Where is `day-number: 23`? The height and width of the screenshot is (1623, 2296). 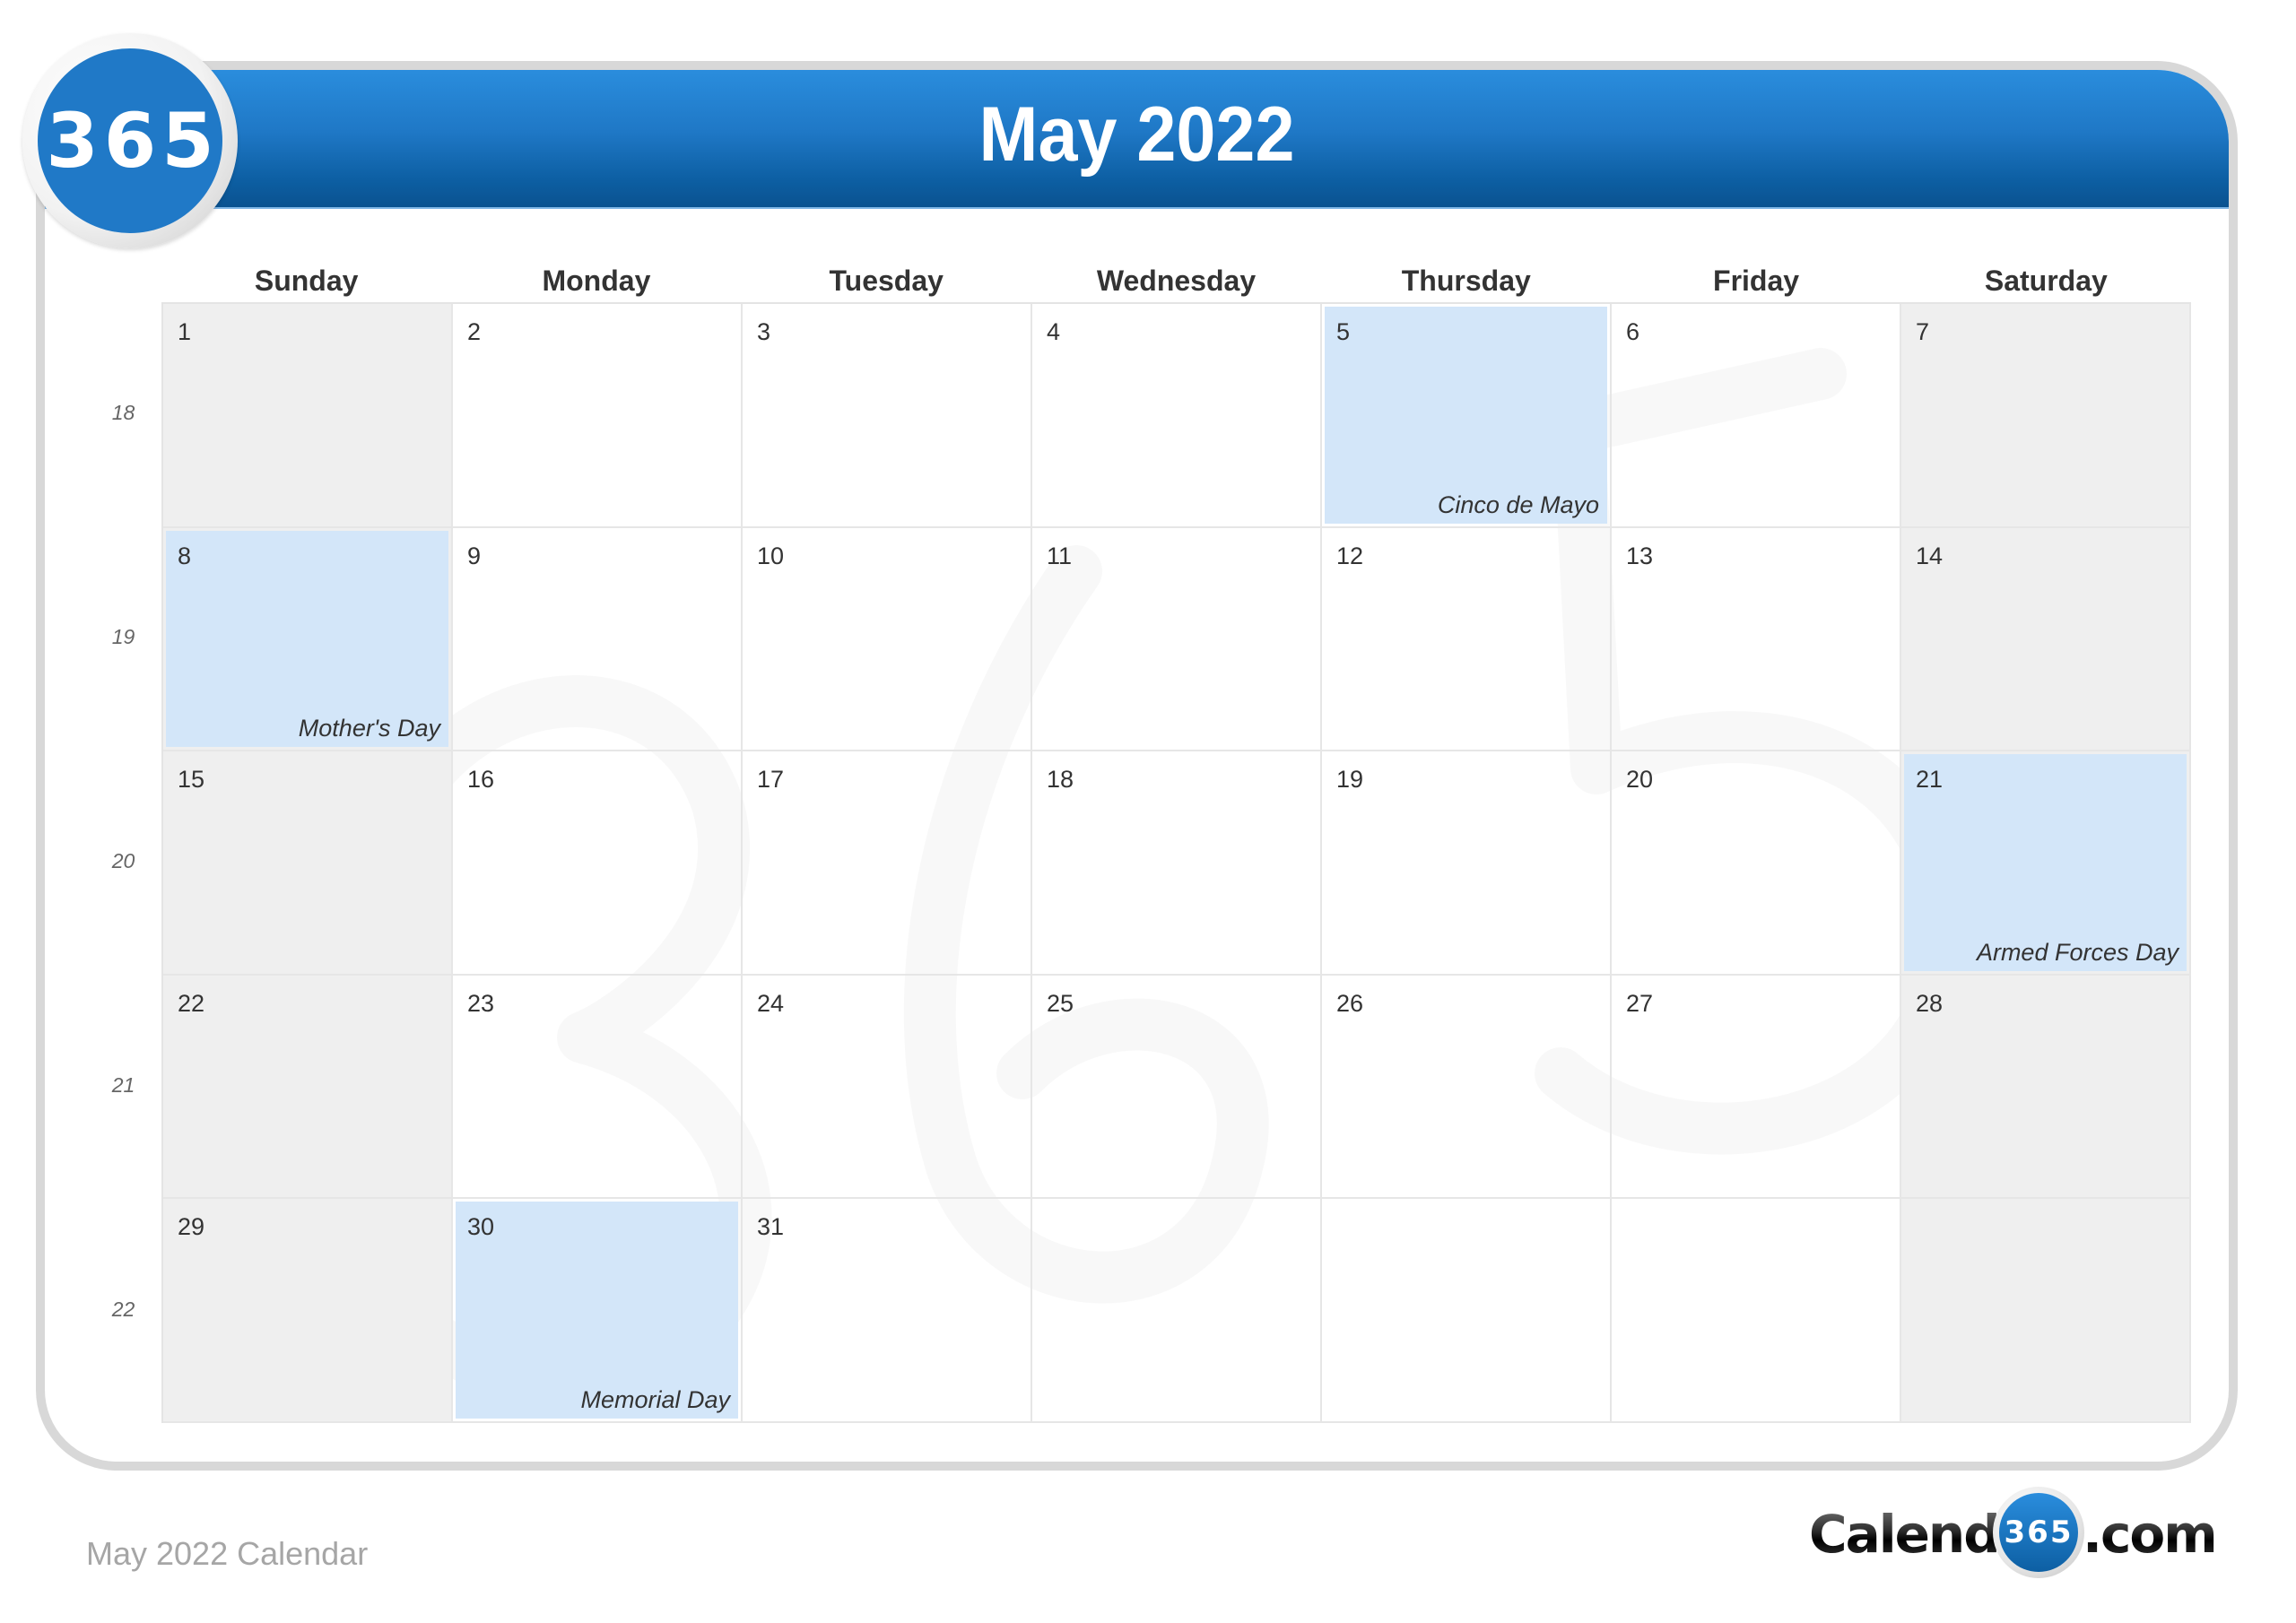 day-number: 23 is located at coordinates (481, 1003).